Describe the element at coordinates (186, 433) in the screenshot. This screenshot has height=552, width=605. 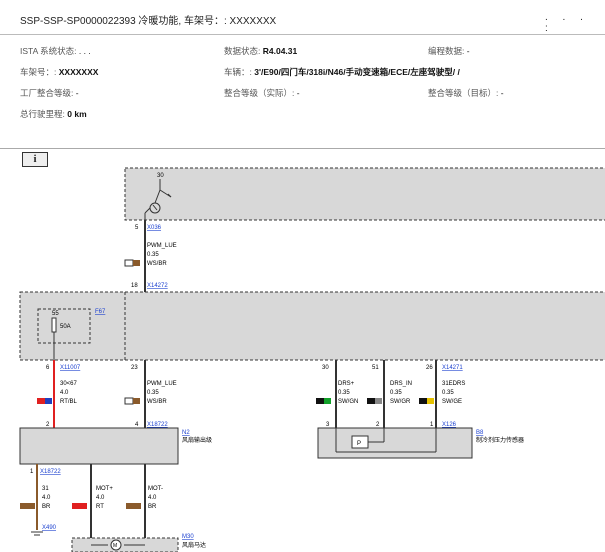
I see `component-n2: N2` at that location.